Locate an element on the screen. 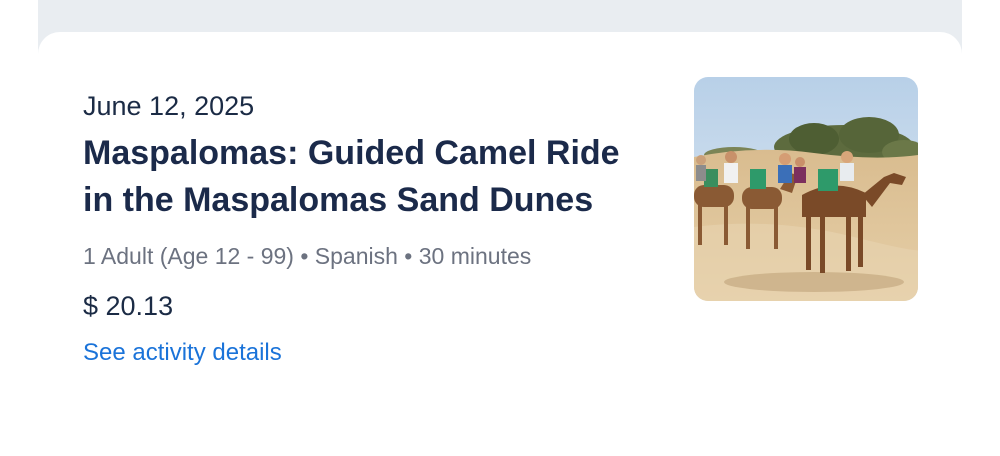 Image resolution: width=1000 pixels, height=456 pixels. see-activity-details-link: See activity details is located at coordinates (182, 353).